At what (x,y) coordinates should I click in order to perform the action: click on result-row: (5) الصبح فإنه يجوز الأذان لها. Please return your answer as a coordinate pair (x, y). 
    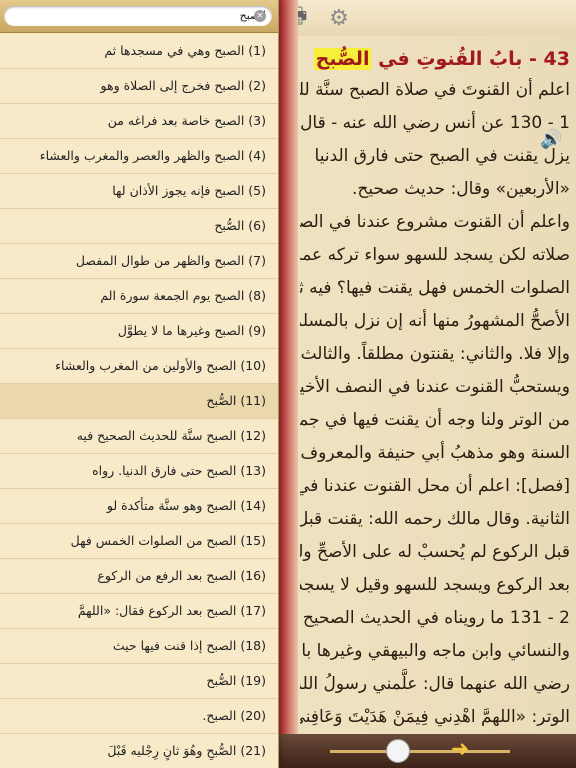
    Looking at the image, I should click on (139, 191).